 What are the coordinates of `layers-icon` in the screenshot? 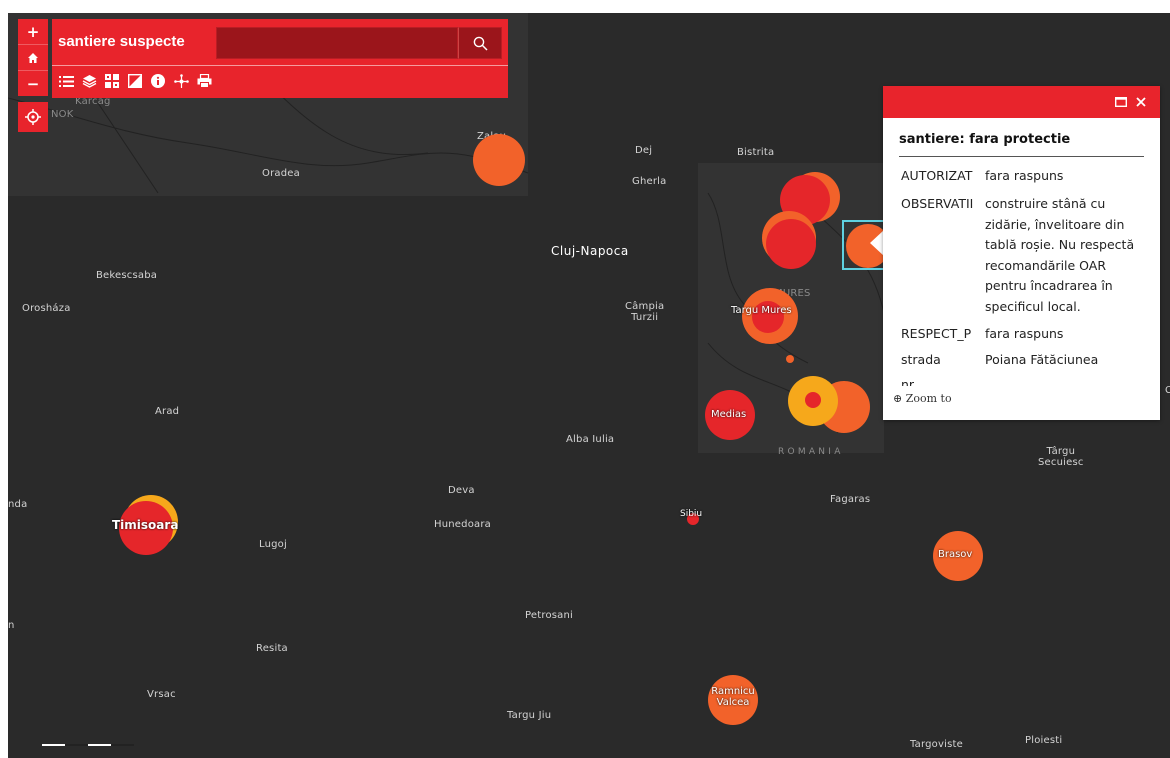 It's located at (89, 81).